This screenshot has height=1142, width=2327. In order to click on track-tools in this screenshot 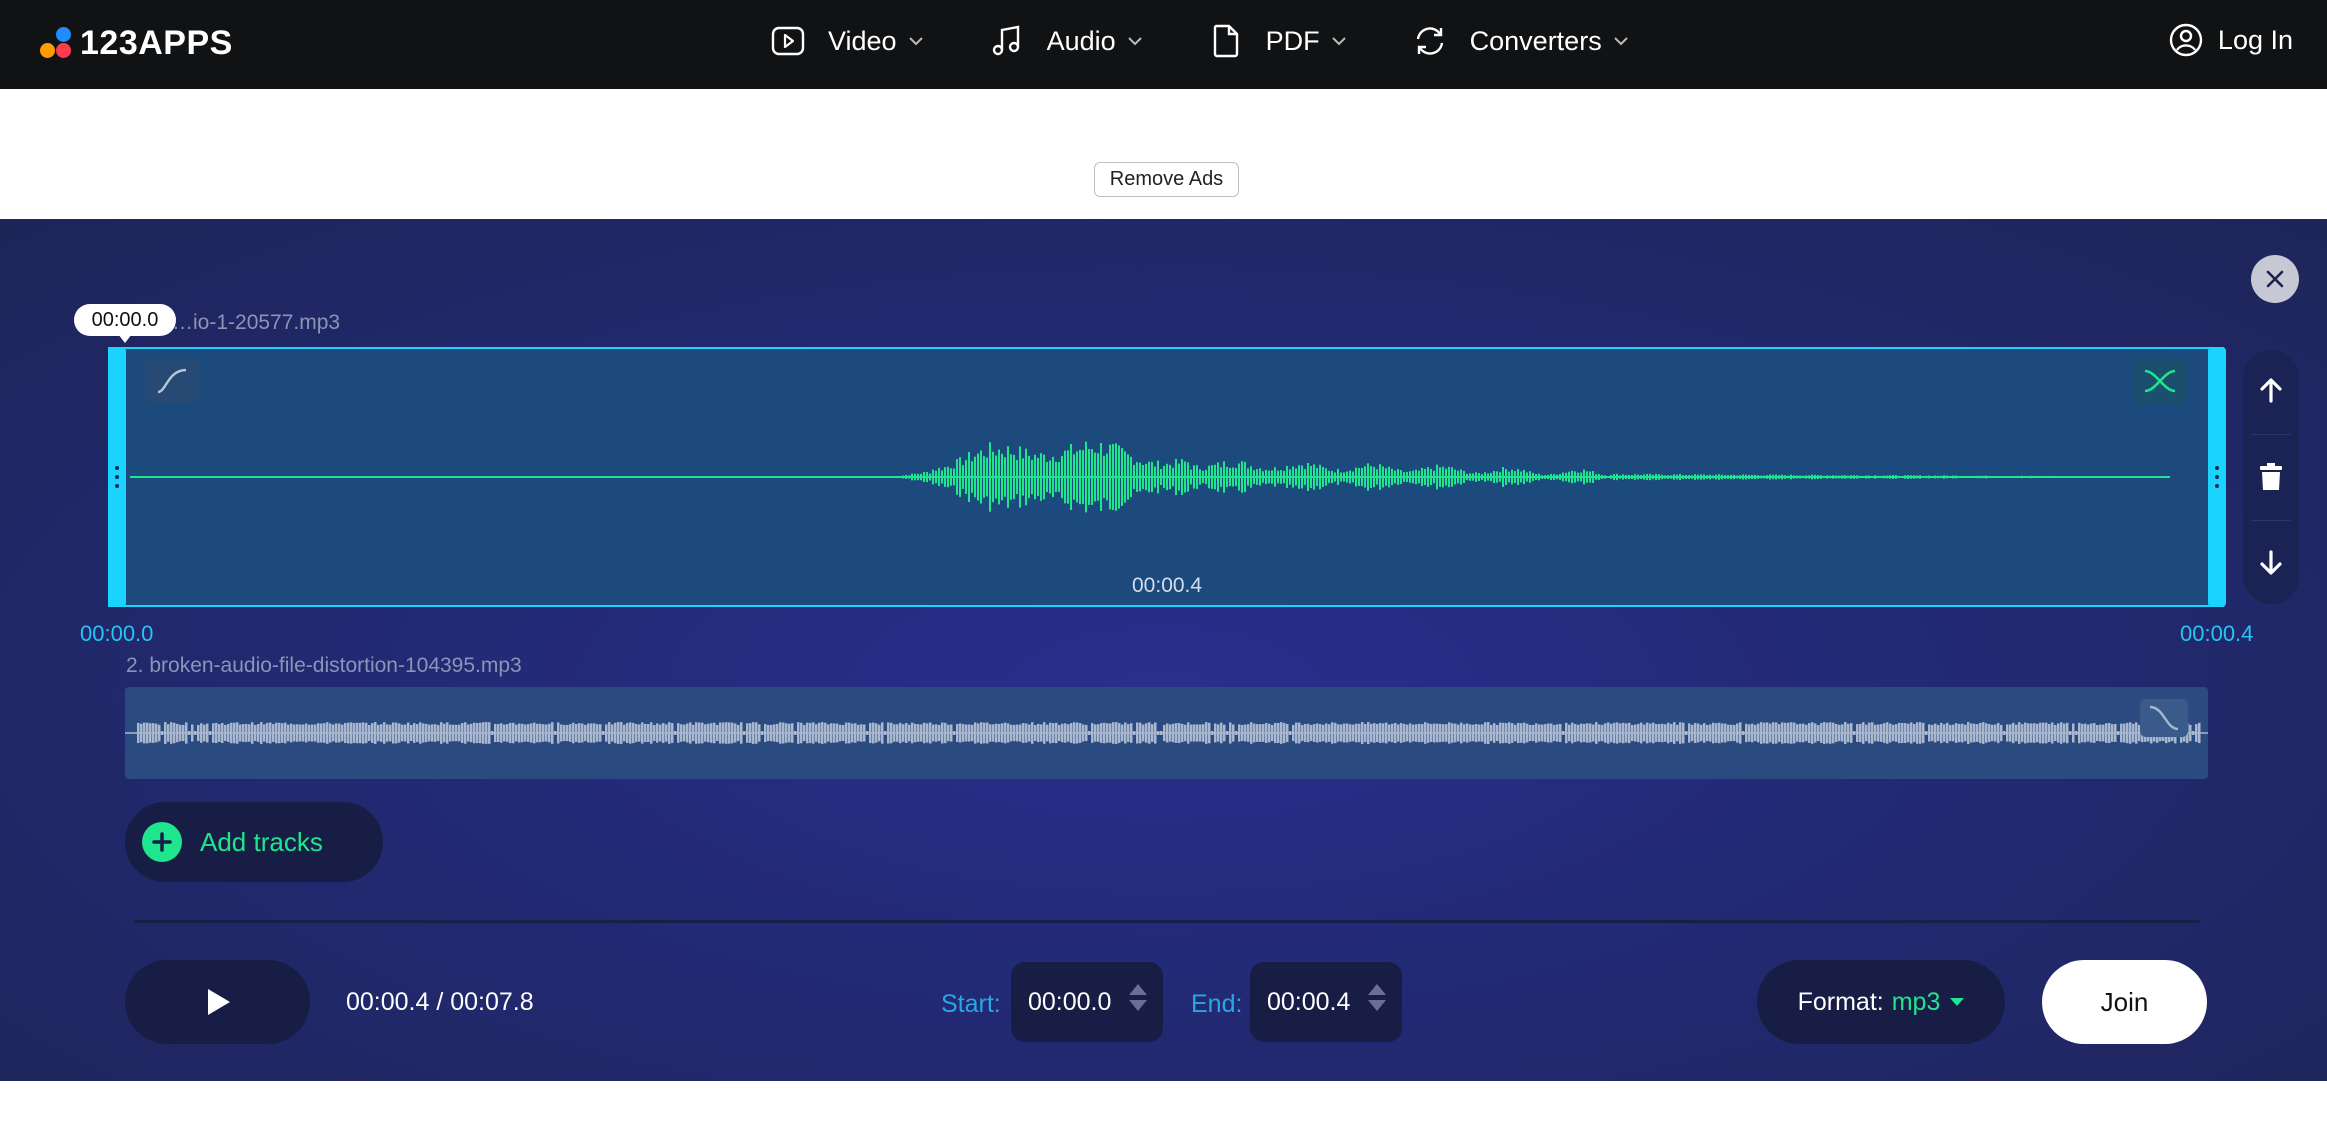, I will do `click(2271, 477)`.